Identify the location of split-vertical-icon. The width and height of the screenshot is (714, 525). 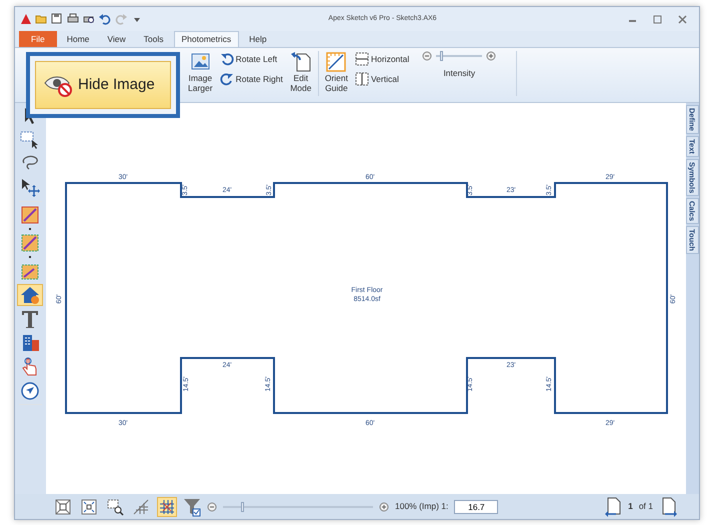
(361, 79).